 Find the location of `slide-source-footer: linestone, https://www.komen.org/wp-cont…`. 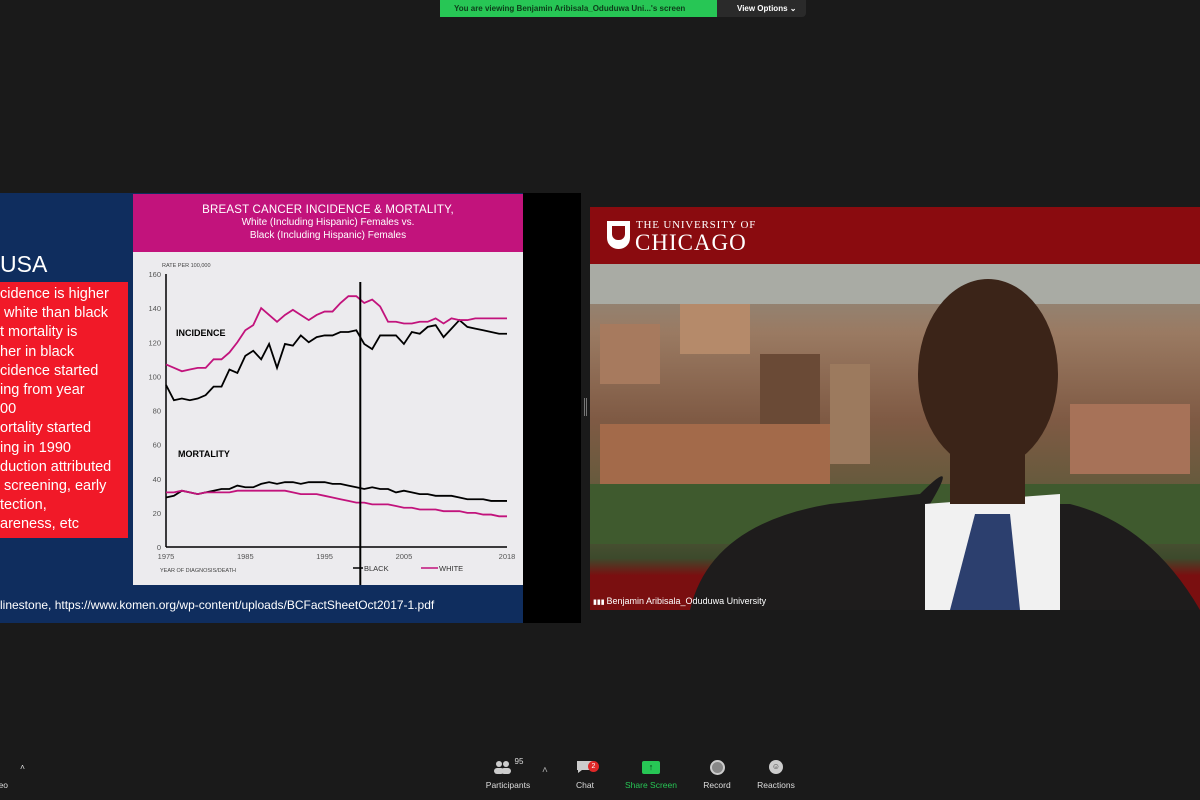

slide-source-footer: linestone, https://www.komen.org/wp-cont… is located at coordinates (217, 605).